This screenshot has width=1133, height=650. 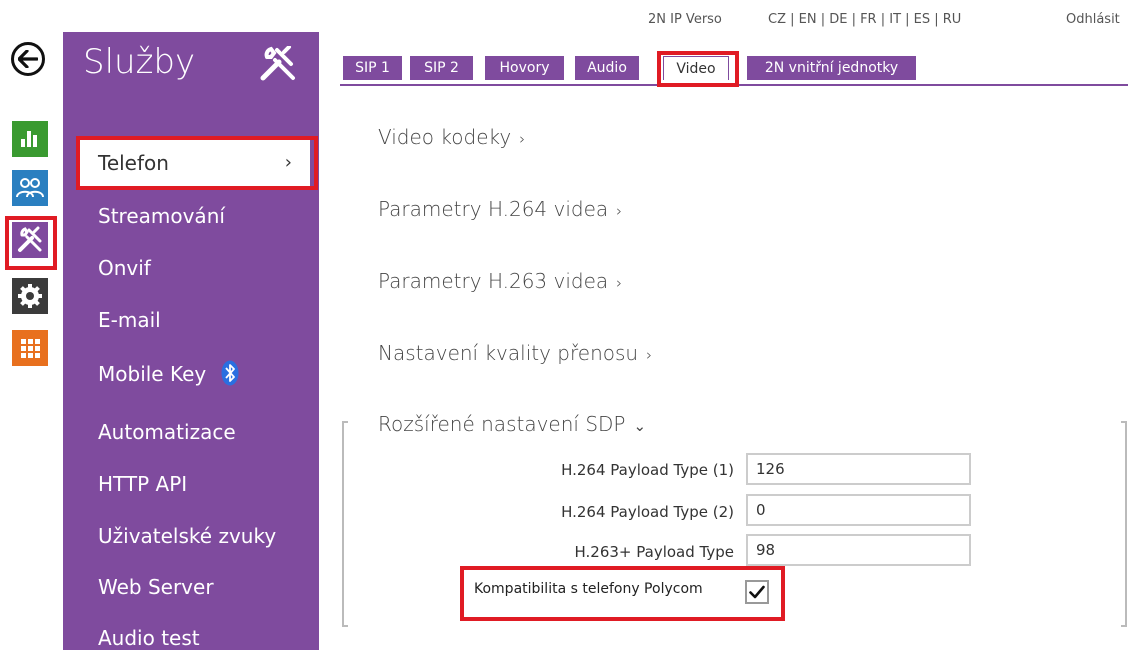 What do you see at coordinates (512, 424) in the screenshot?
I see `section-rozsirene-sdp: Rozšířené nastavení SDP ⌄` at bounding box center [512, 424].